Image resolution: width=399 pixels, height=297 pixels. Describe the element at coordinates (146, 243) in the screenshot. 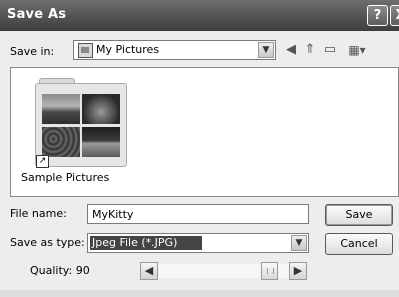

I see `save-as-type-value: Jpeg File (*.JPG)` at that location.